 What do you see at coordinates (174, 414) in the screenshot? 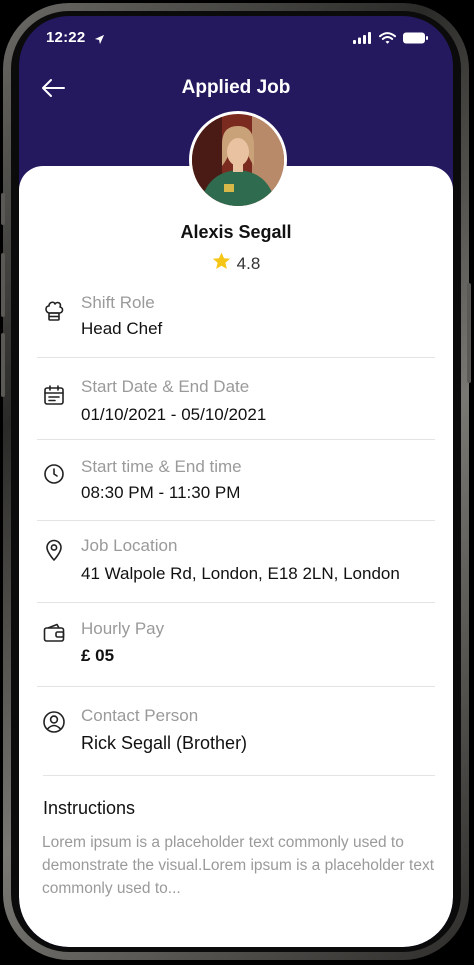
I see `detail-value: 01/10/2021 - 05/10/2021` at bounding box center [174, 414].